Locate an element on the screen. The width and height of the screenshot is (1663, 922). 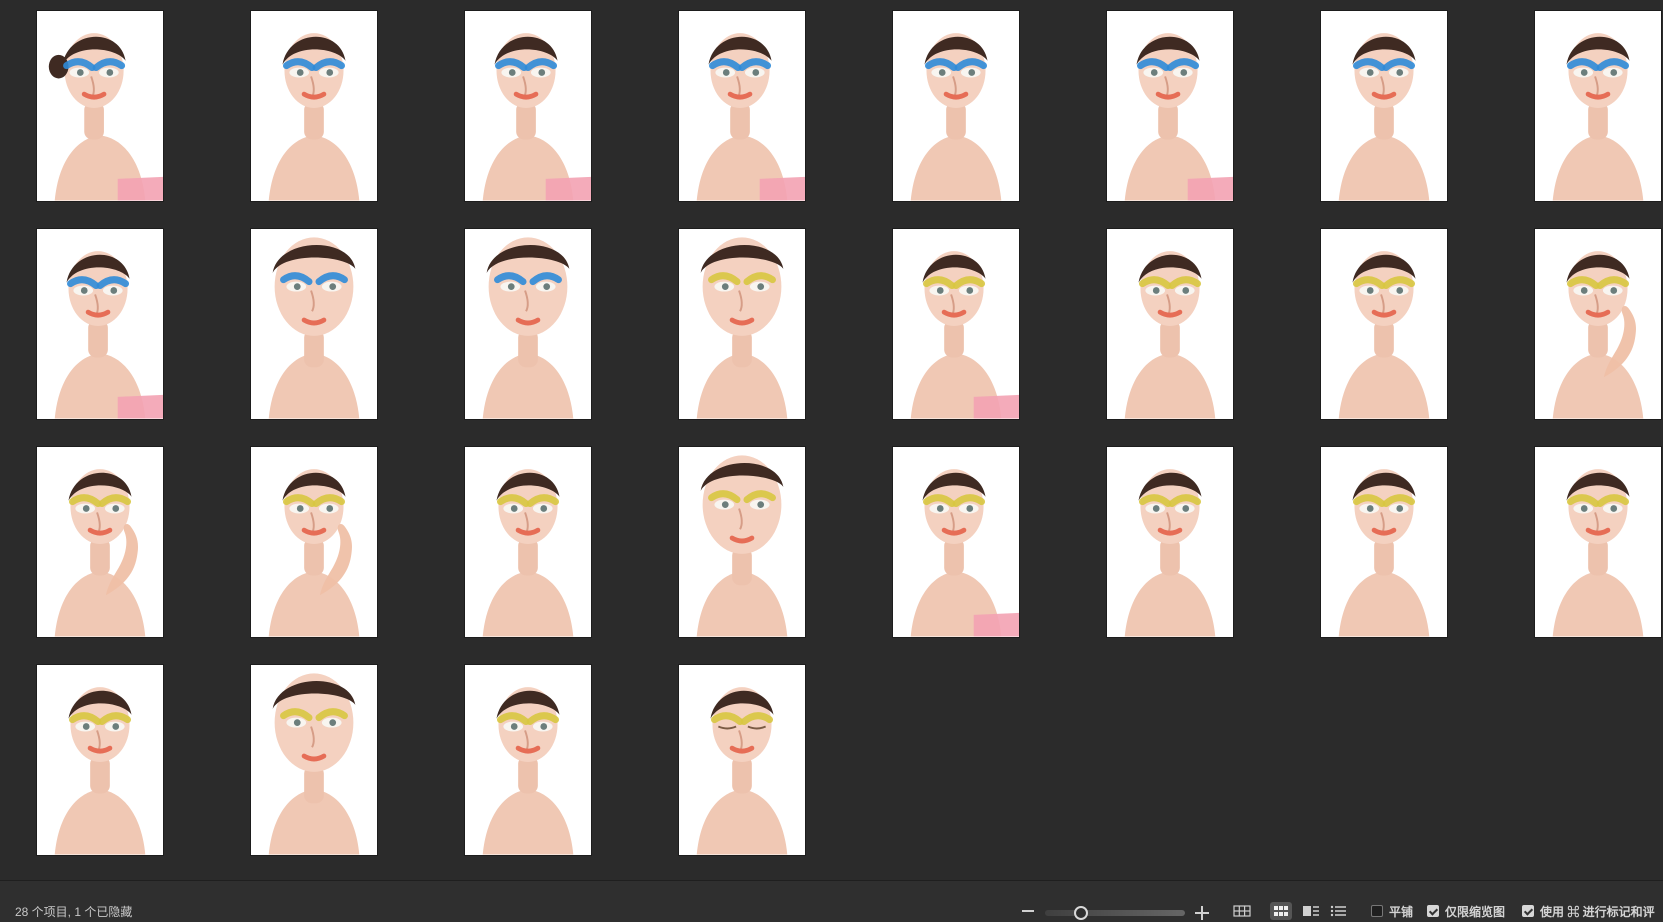
thumbnail-size-slider is located at coordinates (1115, 913).